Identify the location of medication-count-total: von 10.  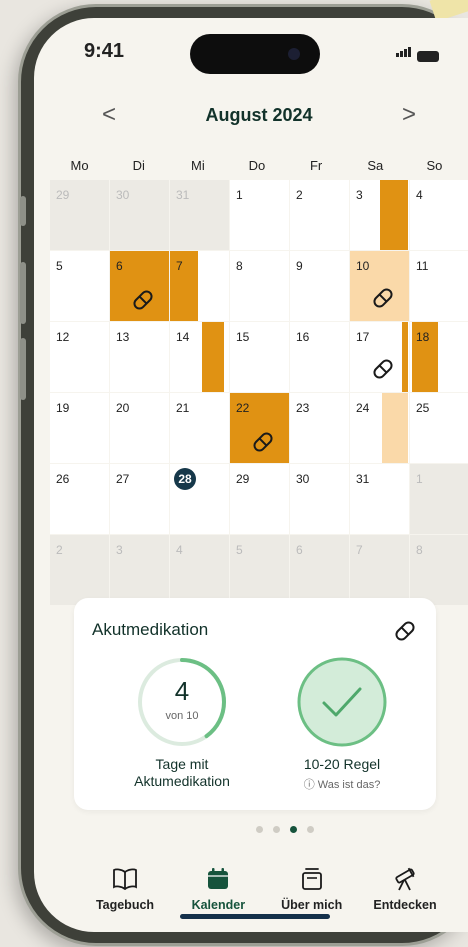
(182, 716).